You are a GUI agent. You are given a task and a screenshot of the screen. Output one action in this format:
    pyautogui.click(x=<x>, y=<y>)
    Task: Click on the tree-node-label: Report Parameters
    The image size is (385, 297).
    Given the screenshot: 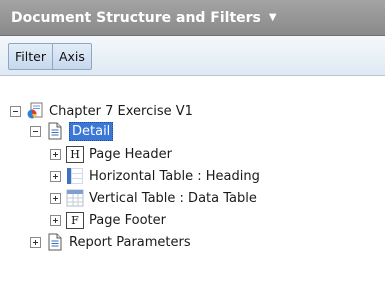 What is the action you would take?
    pyautogui.click(x=130, y=242)
    